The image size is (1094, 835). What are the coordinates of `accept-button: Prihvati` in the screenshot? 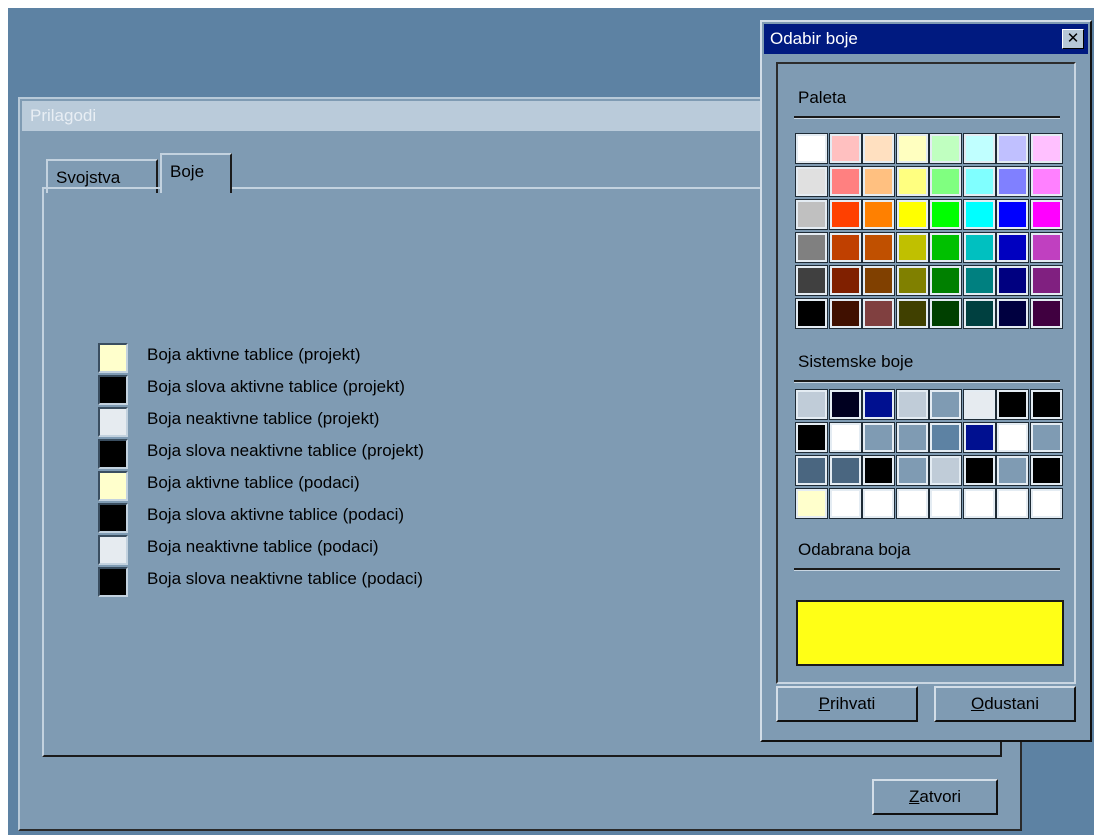 It's located at (847, 704).